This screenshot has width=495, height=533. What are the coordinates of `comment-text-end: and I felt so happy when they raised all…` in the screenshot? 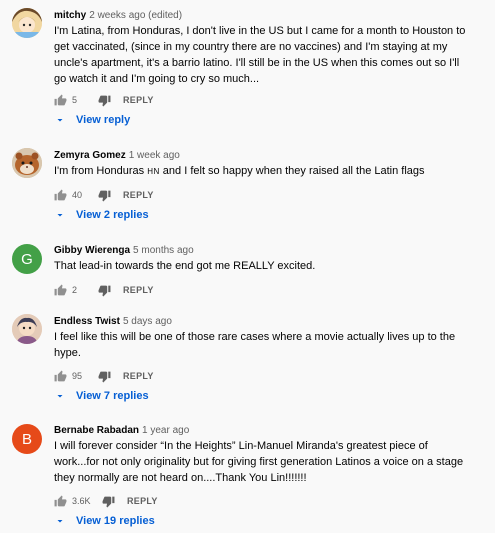 It's located at (292, 171).